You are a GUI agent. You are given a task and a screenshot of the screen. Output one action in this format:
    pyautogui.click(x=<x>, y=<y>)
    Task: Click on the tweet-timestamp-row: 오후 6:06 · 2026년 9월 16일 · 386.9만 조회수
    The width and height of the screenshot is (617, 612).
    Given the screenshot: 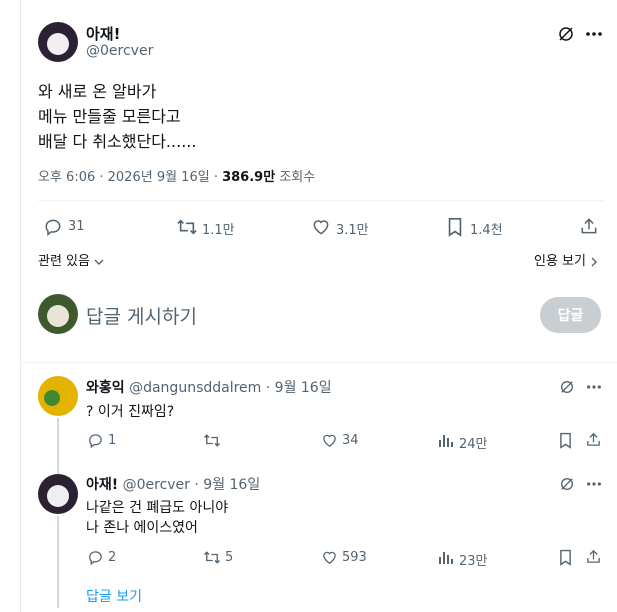 What is the action you would take?
    pyautogui.click(x=176, y=175)
    